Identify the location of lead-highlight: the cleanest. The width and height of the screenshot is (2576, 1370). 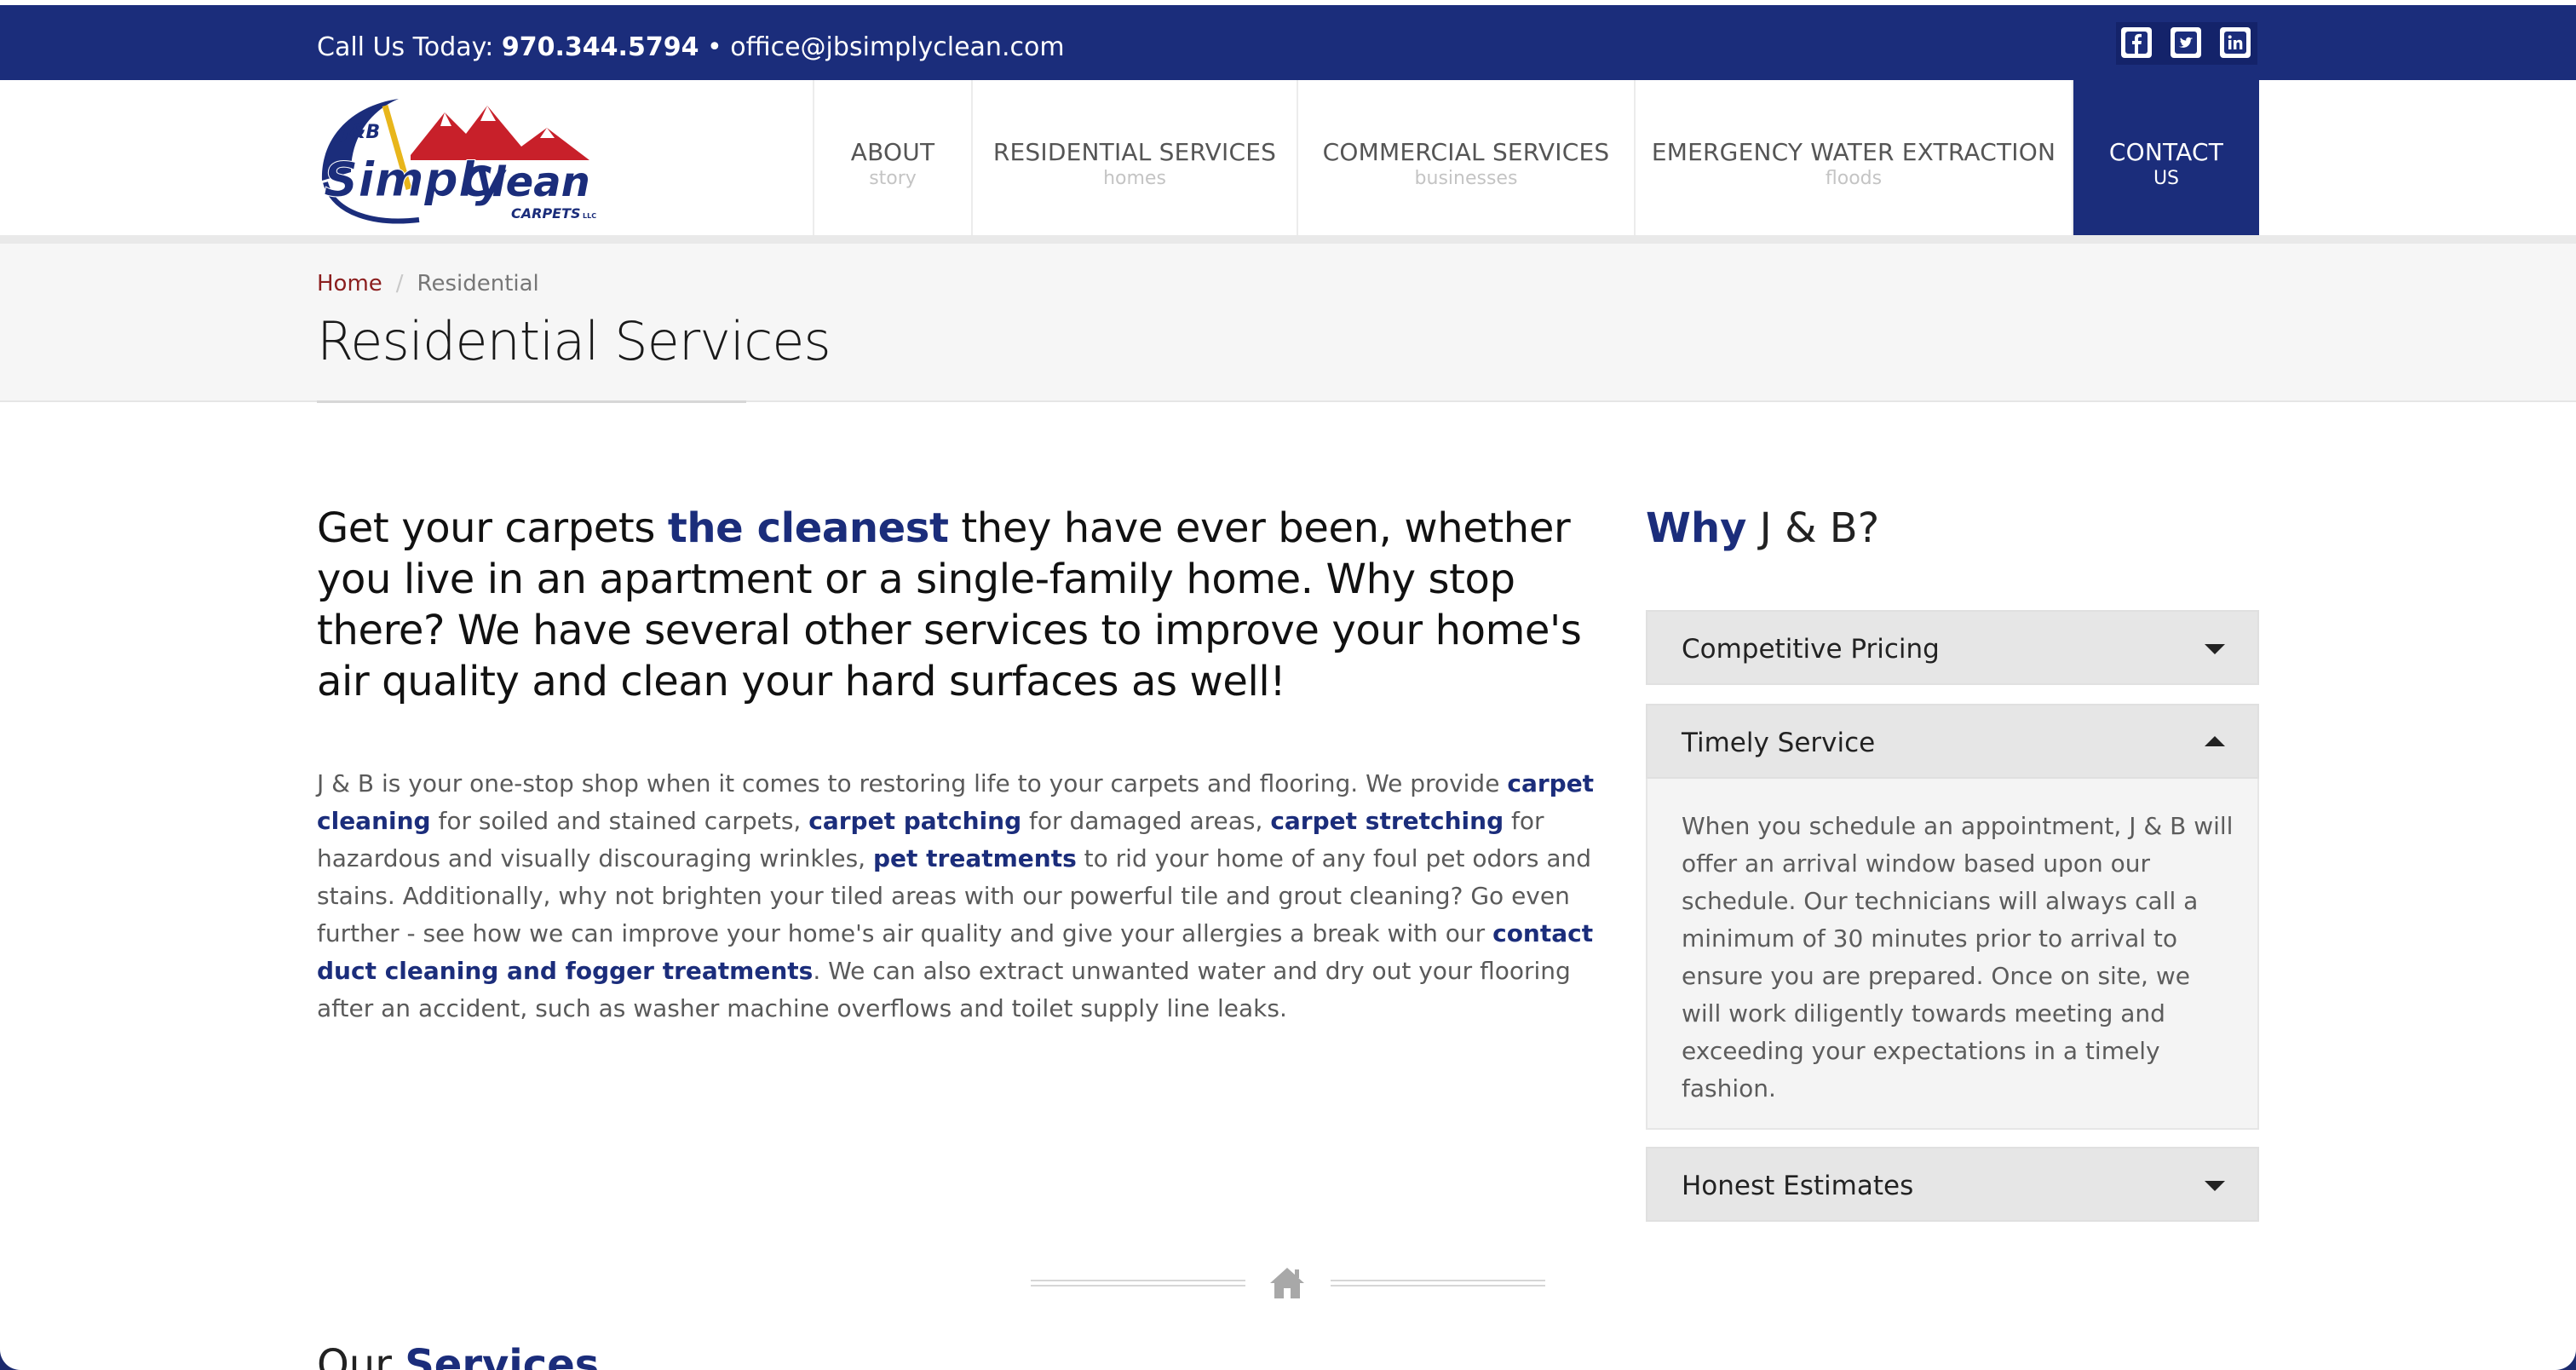
(808, 528).